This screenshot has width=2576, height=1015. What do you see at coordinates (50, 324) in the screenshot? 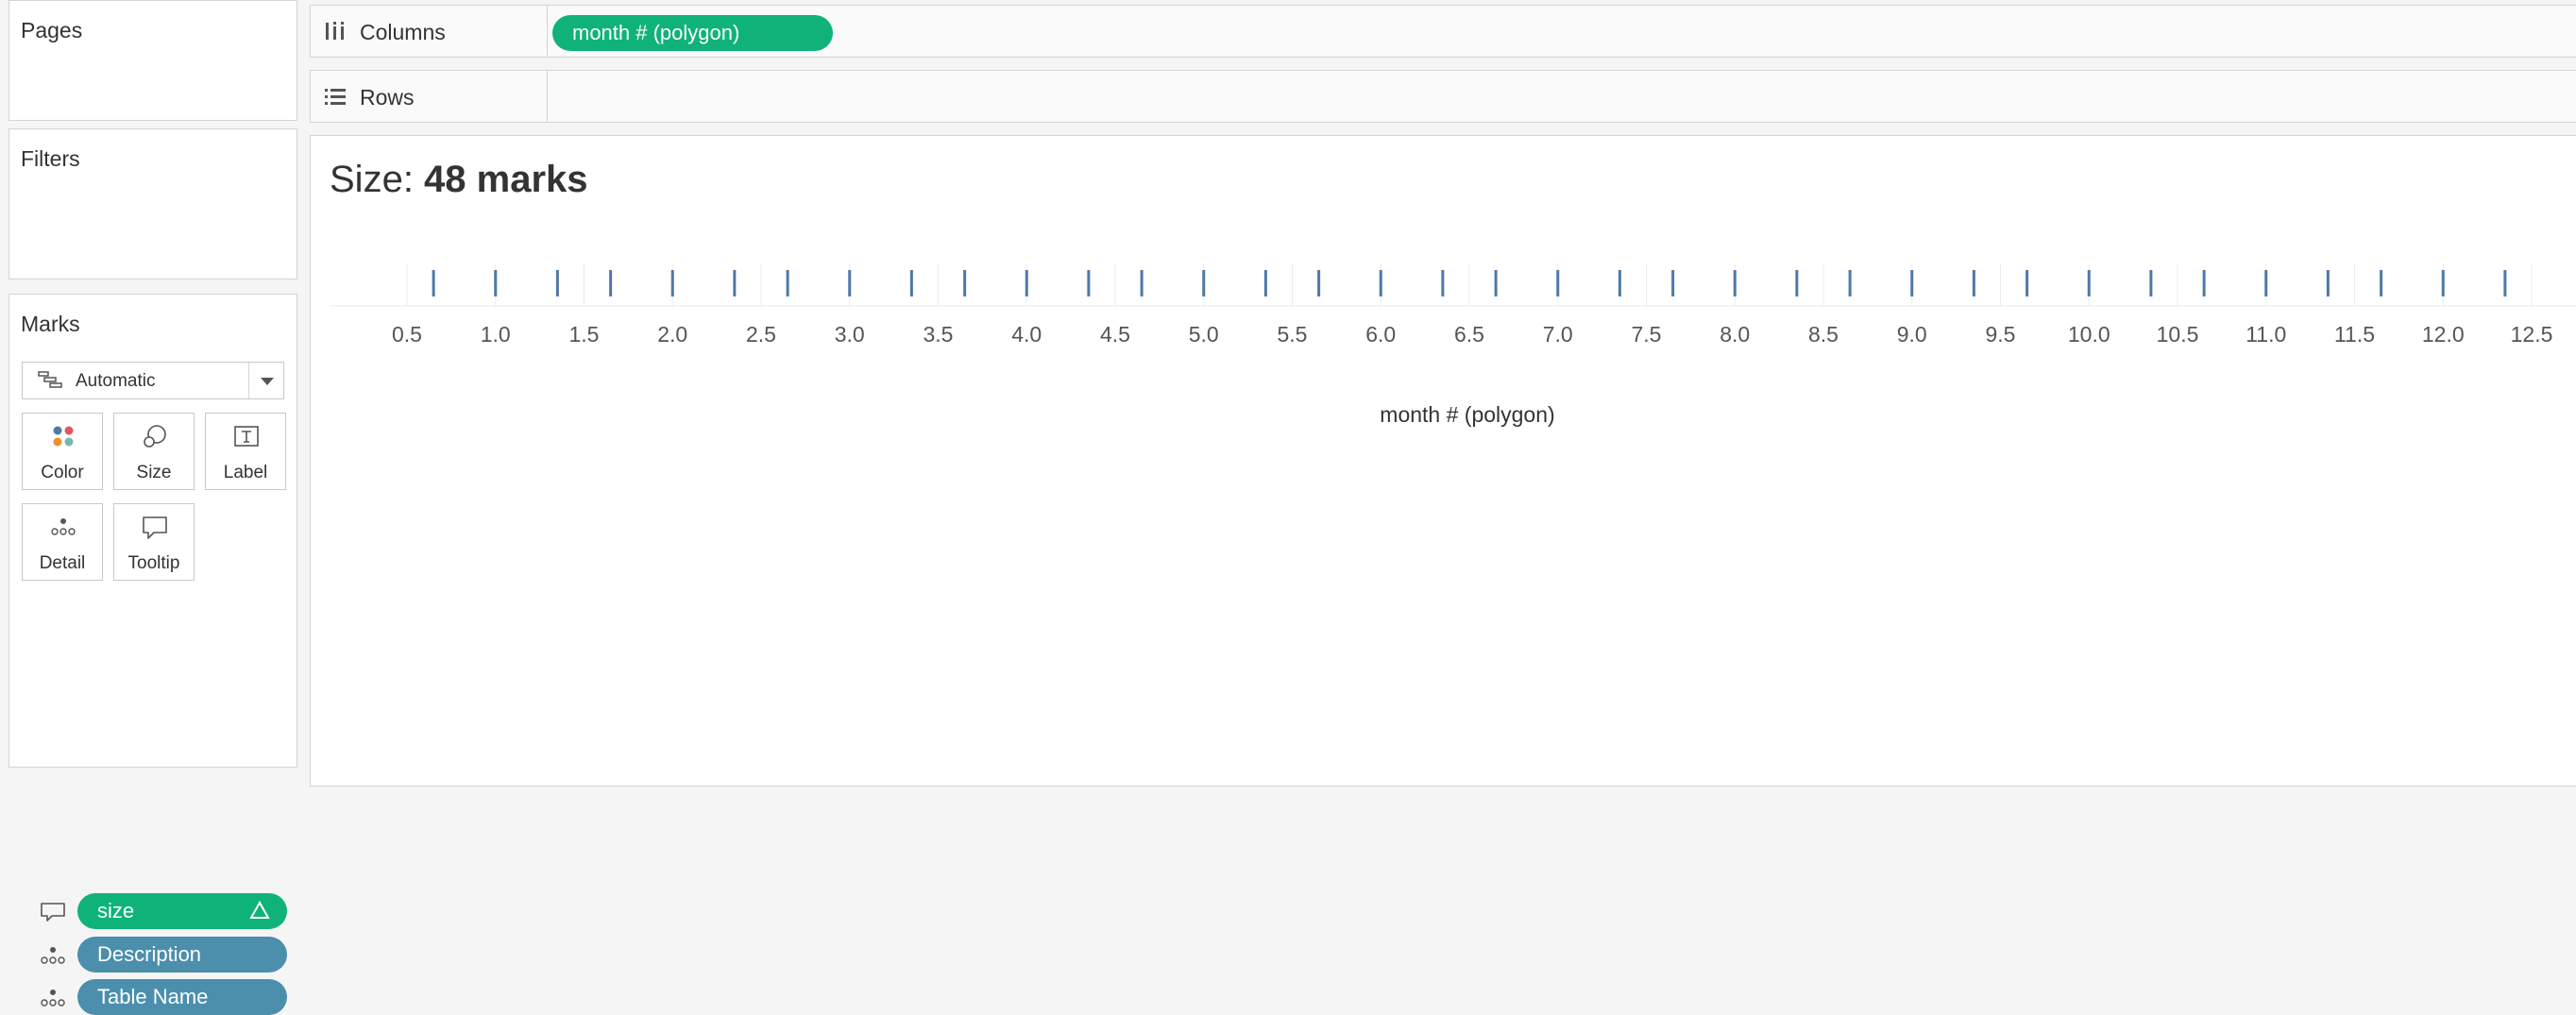
I see `marks-title: Marks` at bounding box center [50, 324].